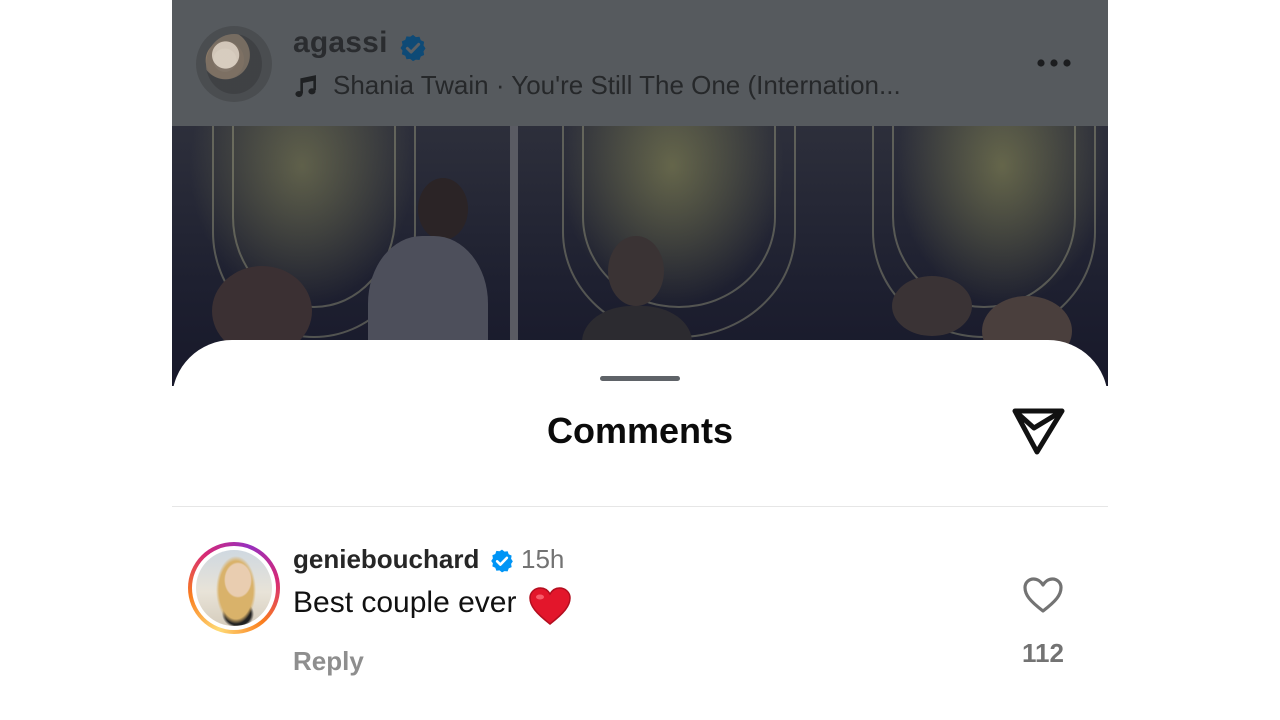  What do you see at coordinates (1043, 653) in the screenshot?
I see `comment-like-count: 112` at bounding box center [1043, 653].